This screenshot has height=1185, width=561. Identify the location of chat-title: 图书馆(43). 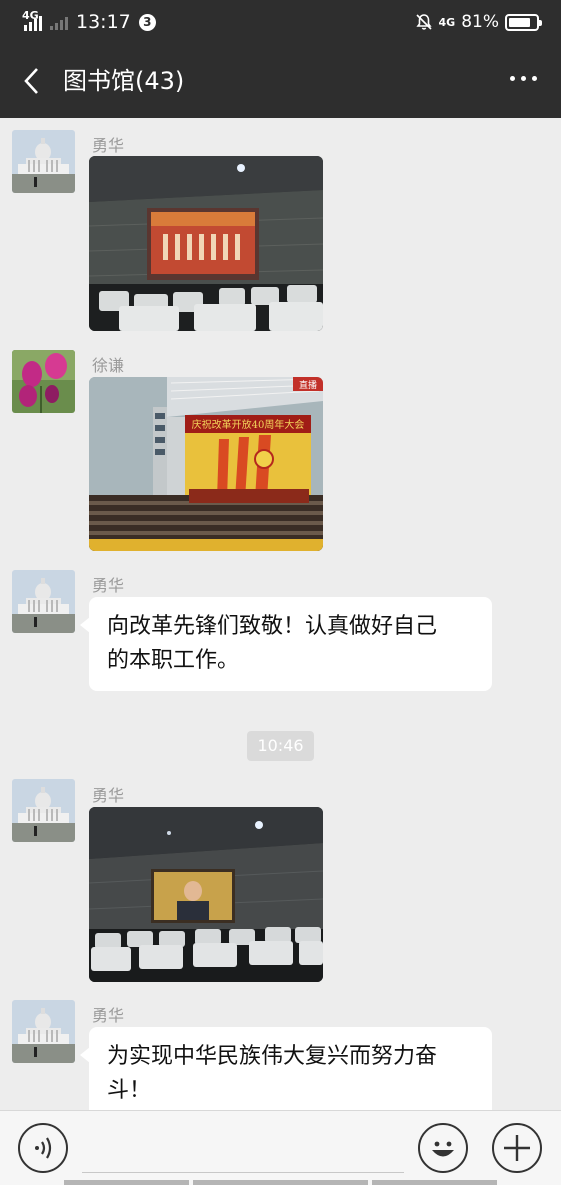
(124, 81).